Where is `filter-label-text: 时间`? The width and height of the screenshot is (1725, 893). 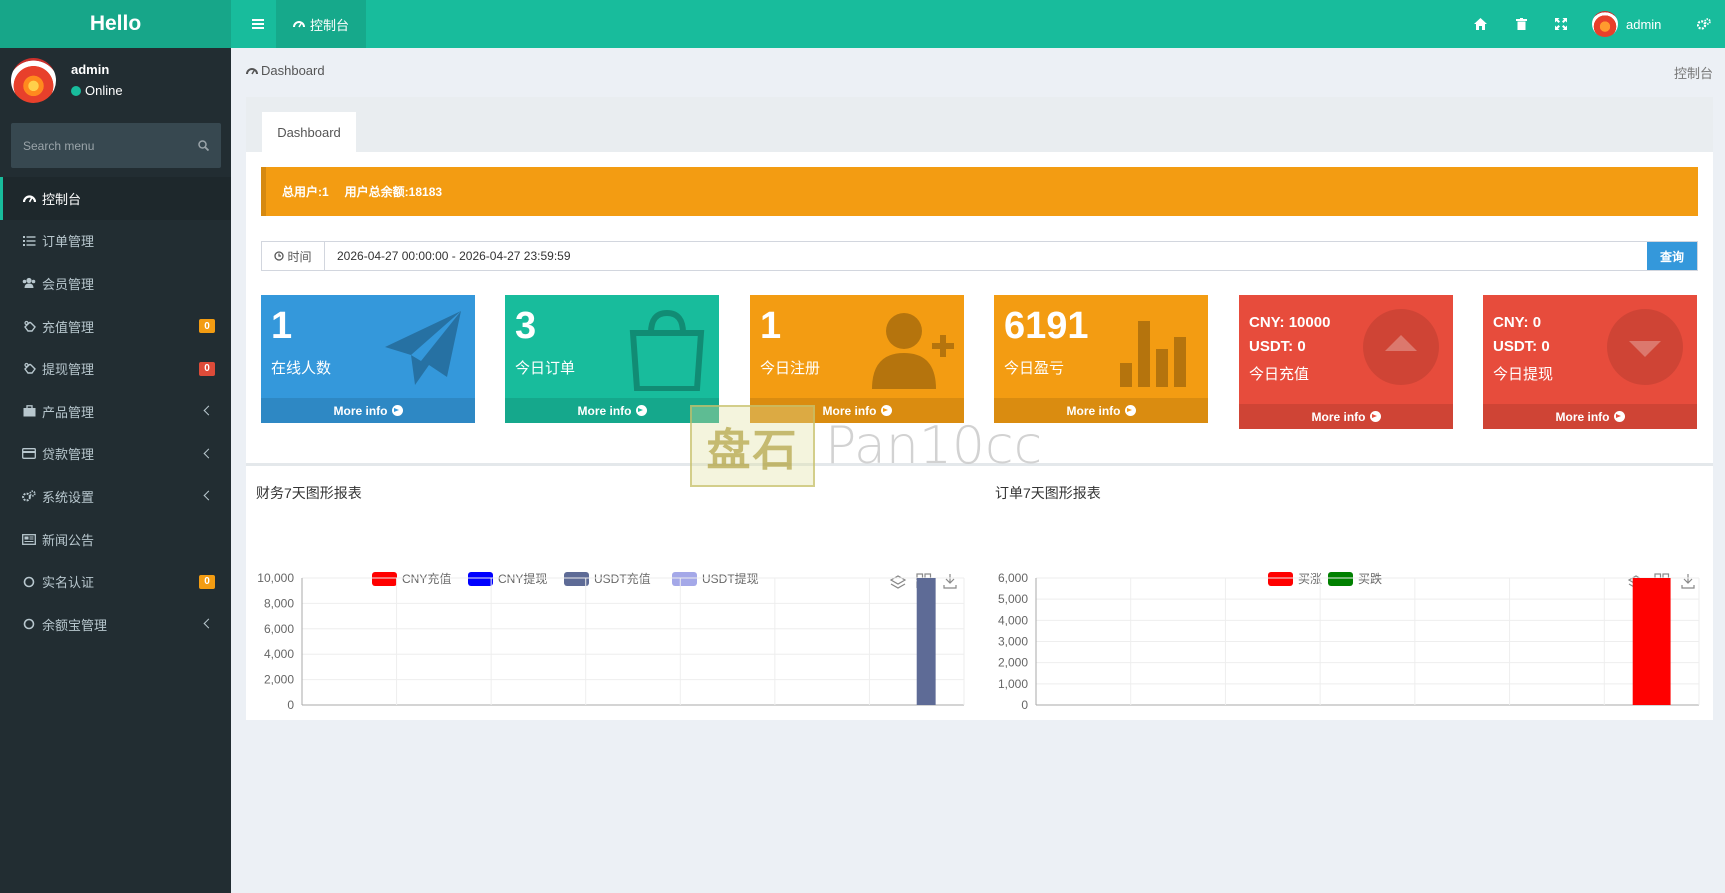 filter-label-text: 时间 is located at coordinates (299, 256).